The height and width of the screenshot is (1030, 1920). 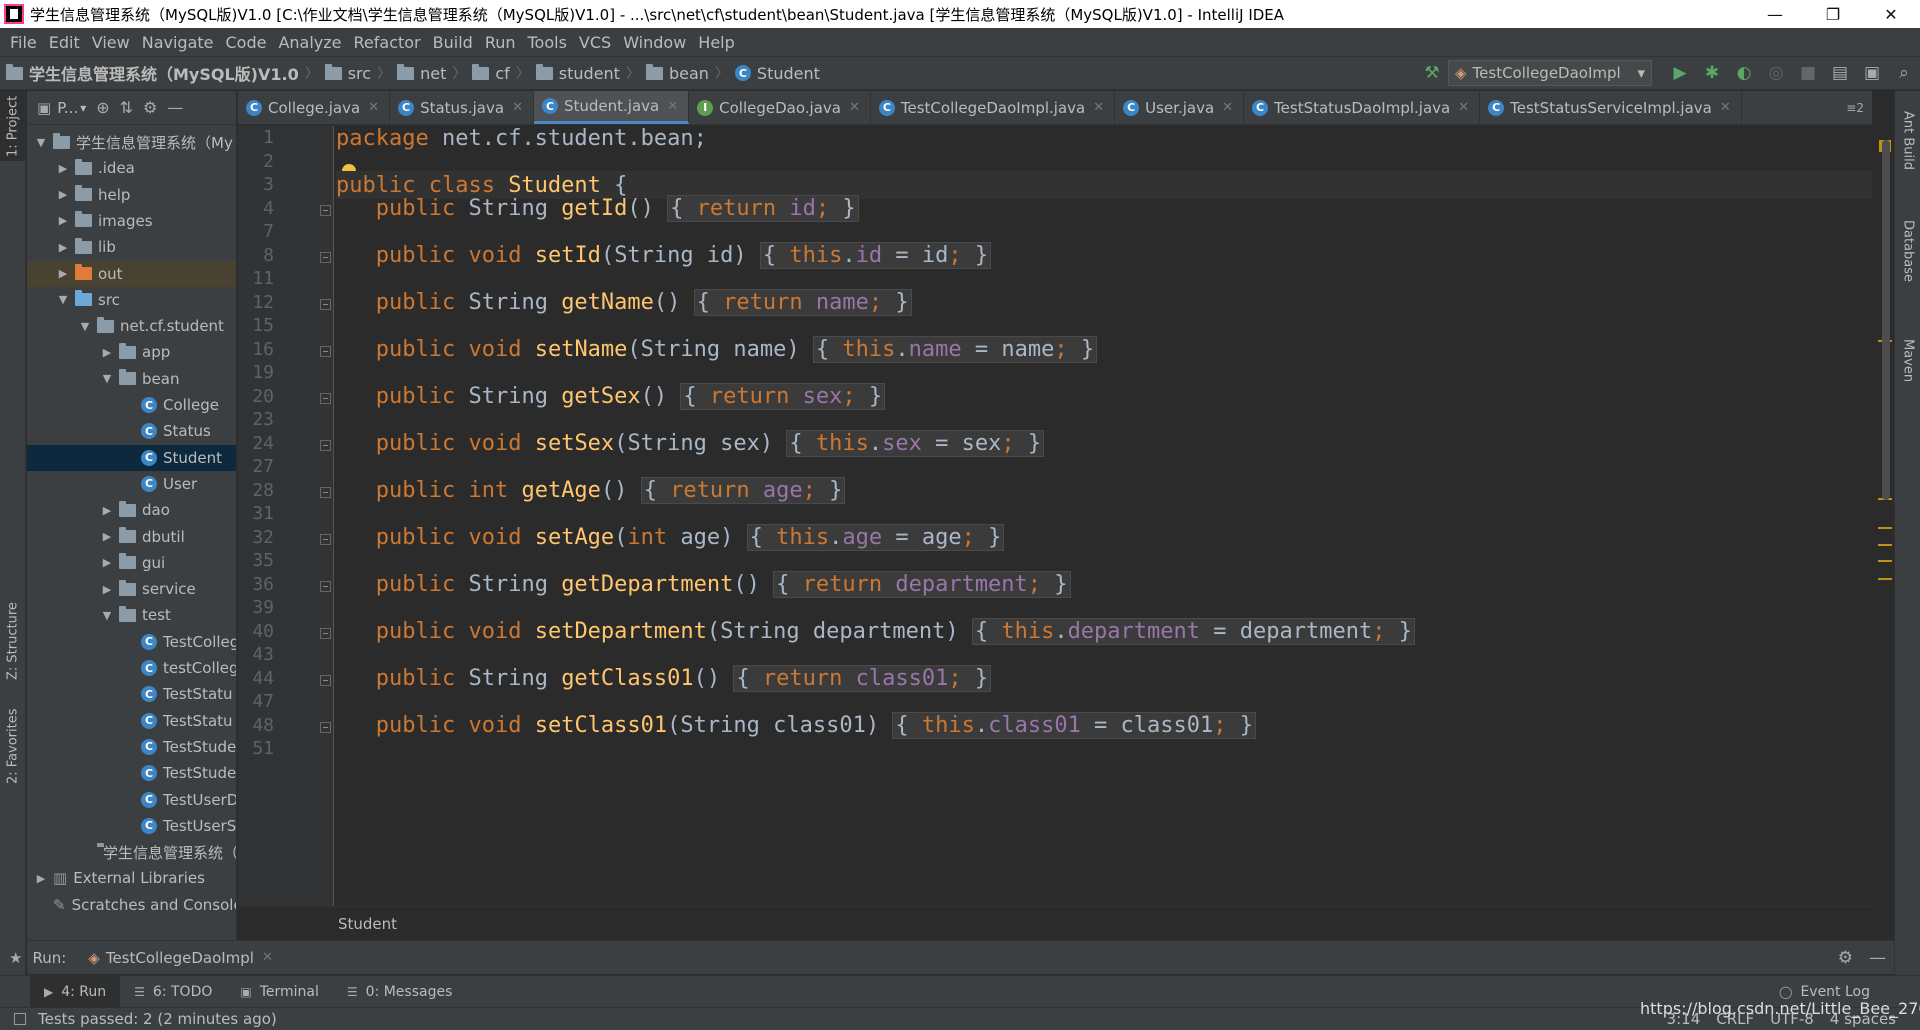 What do you see at coordinates (131, 642) in the screenshot?
I see `tree-item: C TestColleg` at bounding box center [131, 642].